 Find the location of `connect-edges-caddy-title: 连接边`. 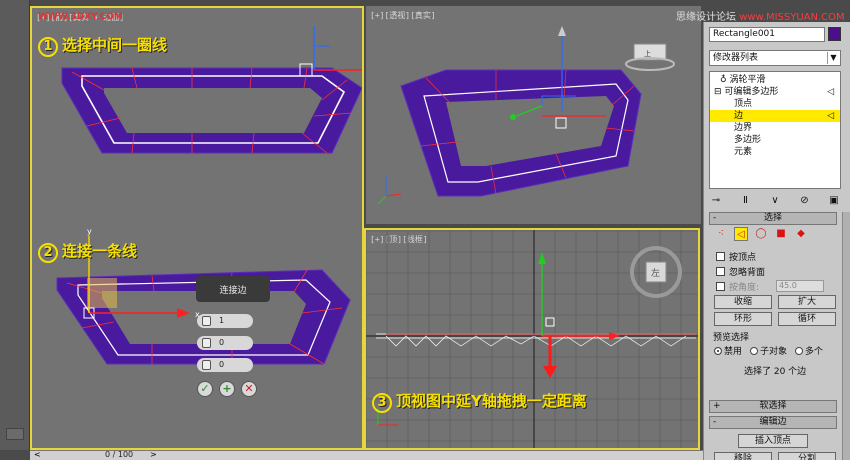

connect-edges-caddy-title: 连接边 is located at coordinates (233, 289).